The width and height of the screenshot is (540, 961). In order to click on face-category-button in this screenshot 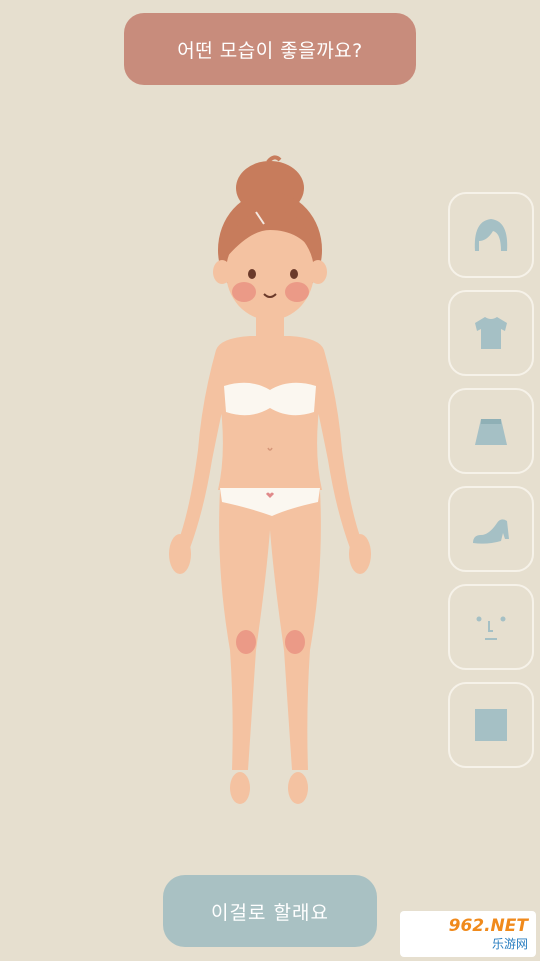, I will do `click(491, 627)`.